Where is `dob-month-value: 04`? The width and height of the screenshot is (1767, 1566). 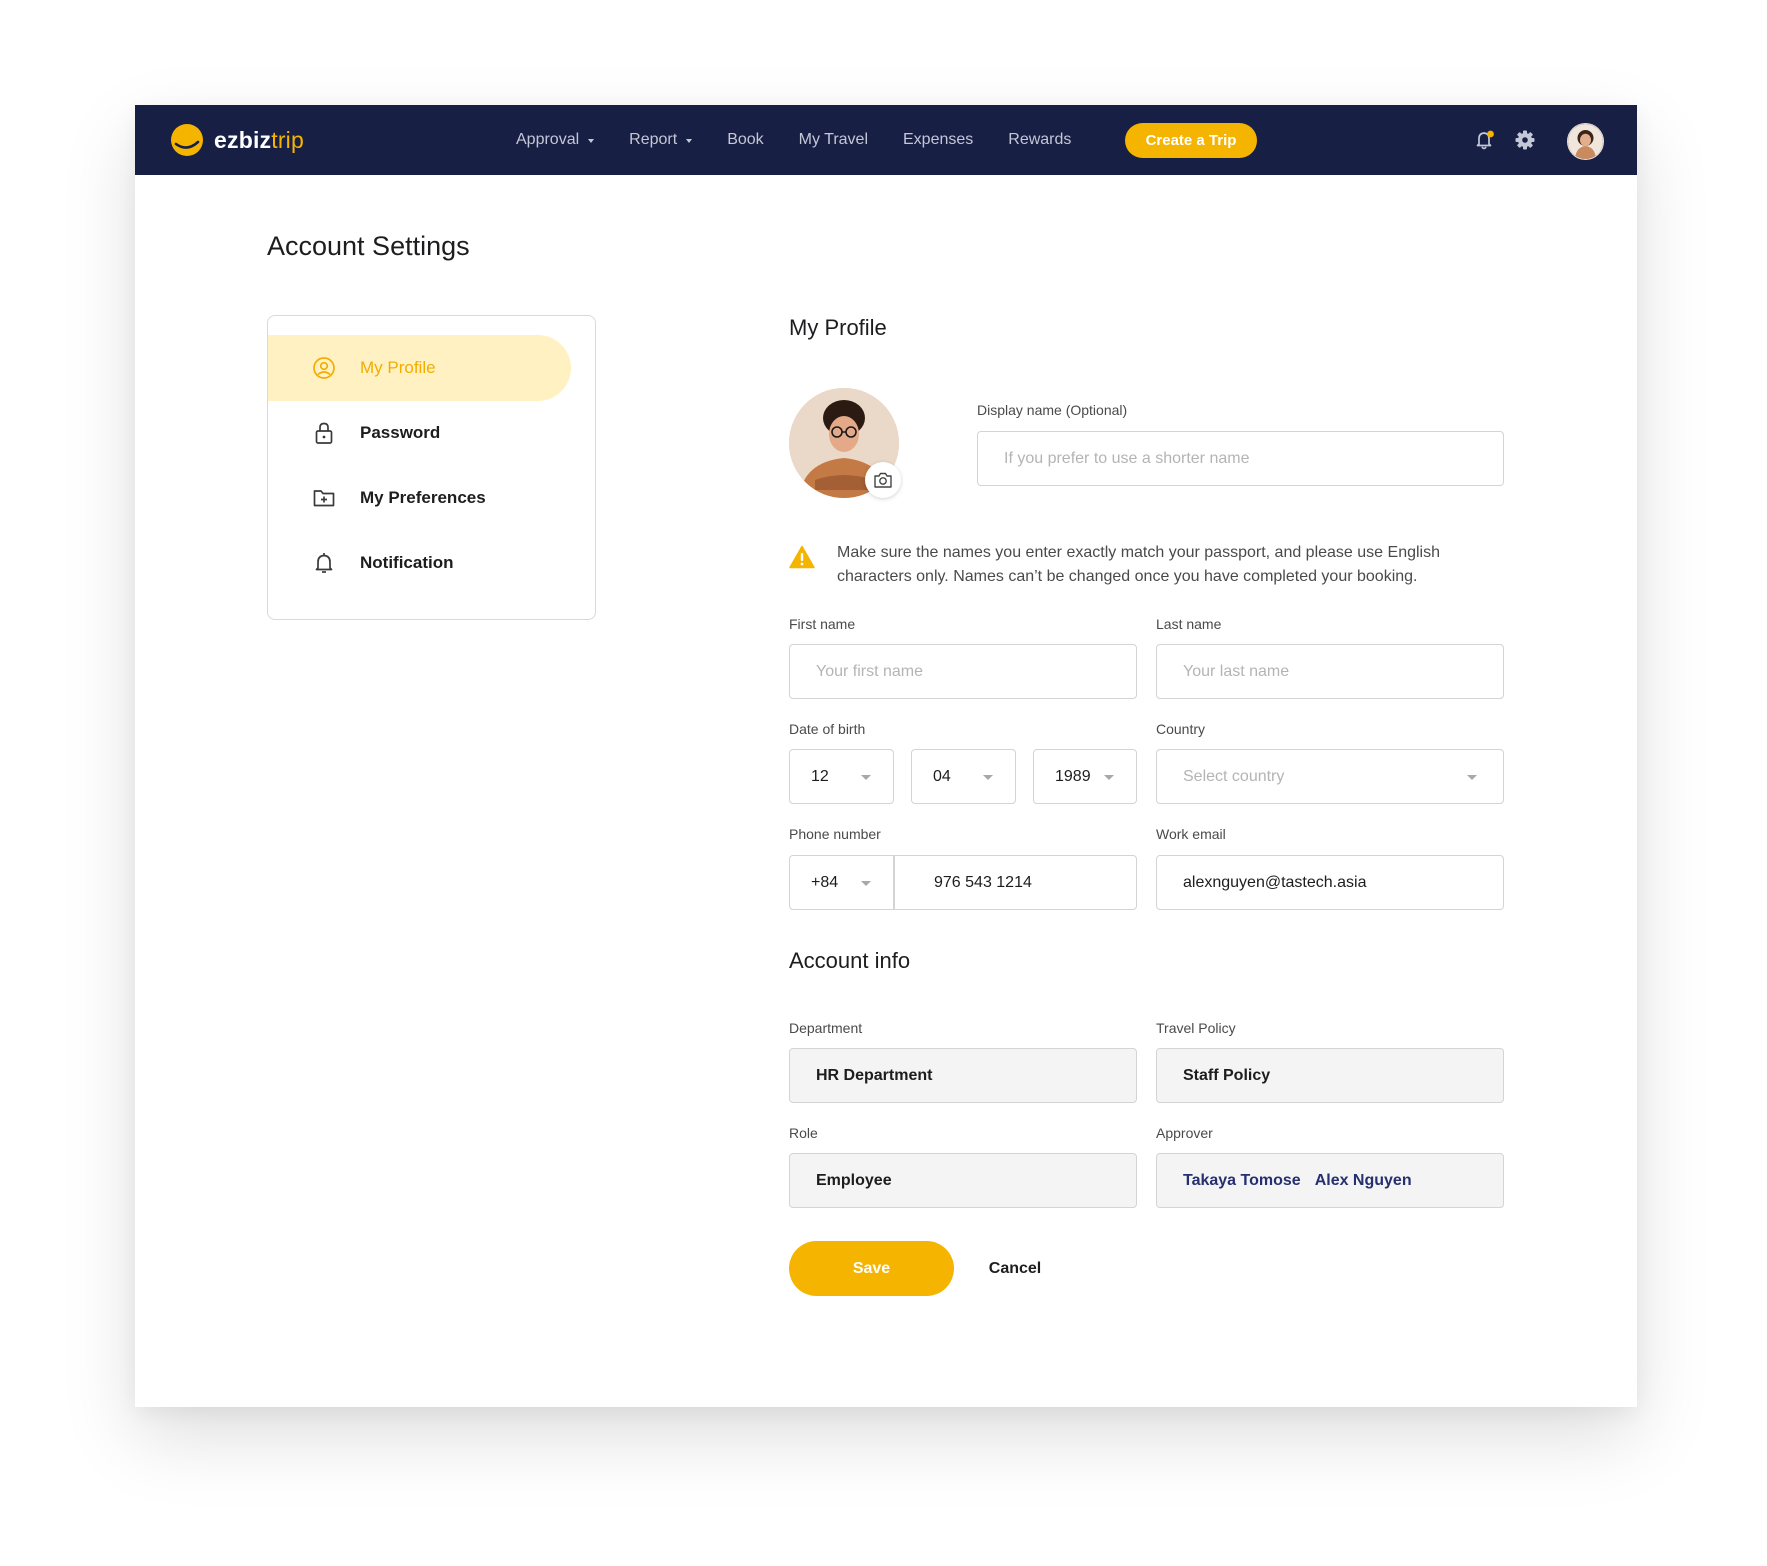
dob-month-value: 04 is located at coordinates (942, 776).